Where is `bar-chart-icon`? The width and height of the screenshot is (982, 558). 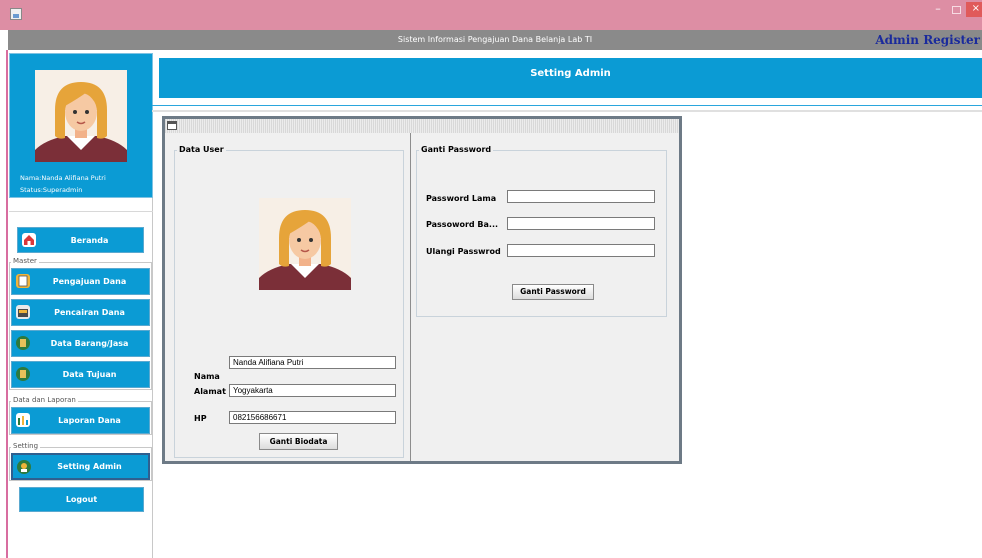 bar-chart-icon is located at coordinates (23, 420).